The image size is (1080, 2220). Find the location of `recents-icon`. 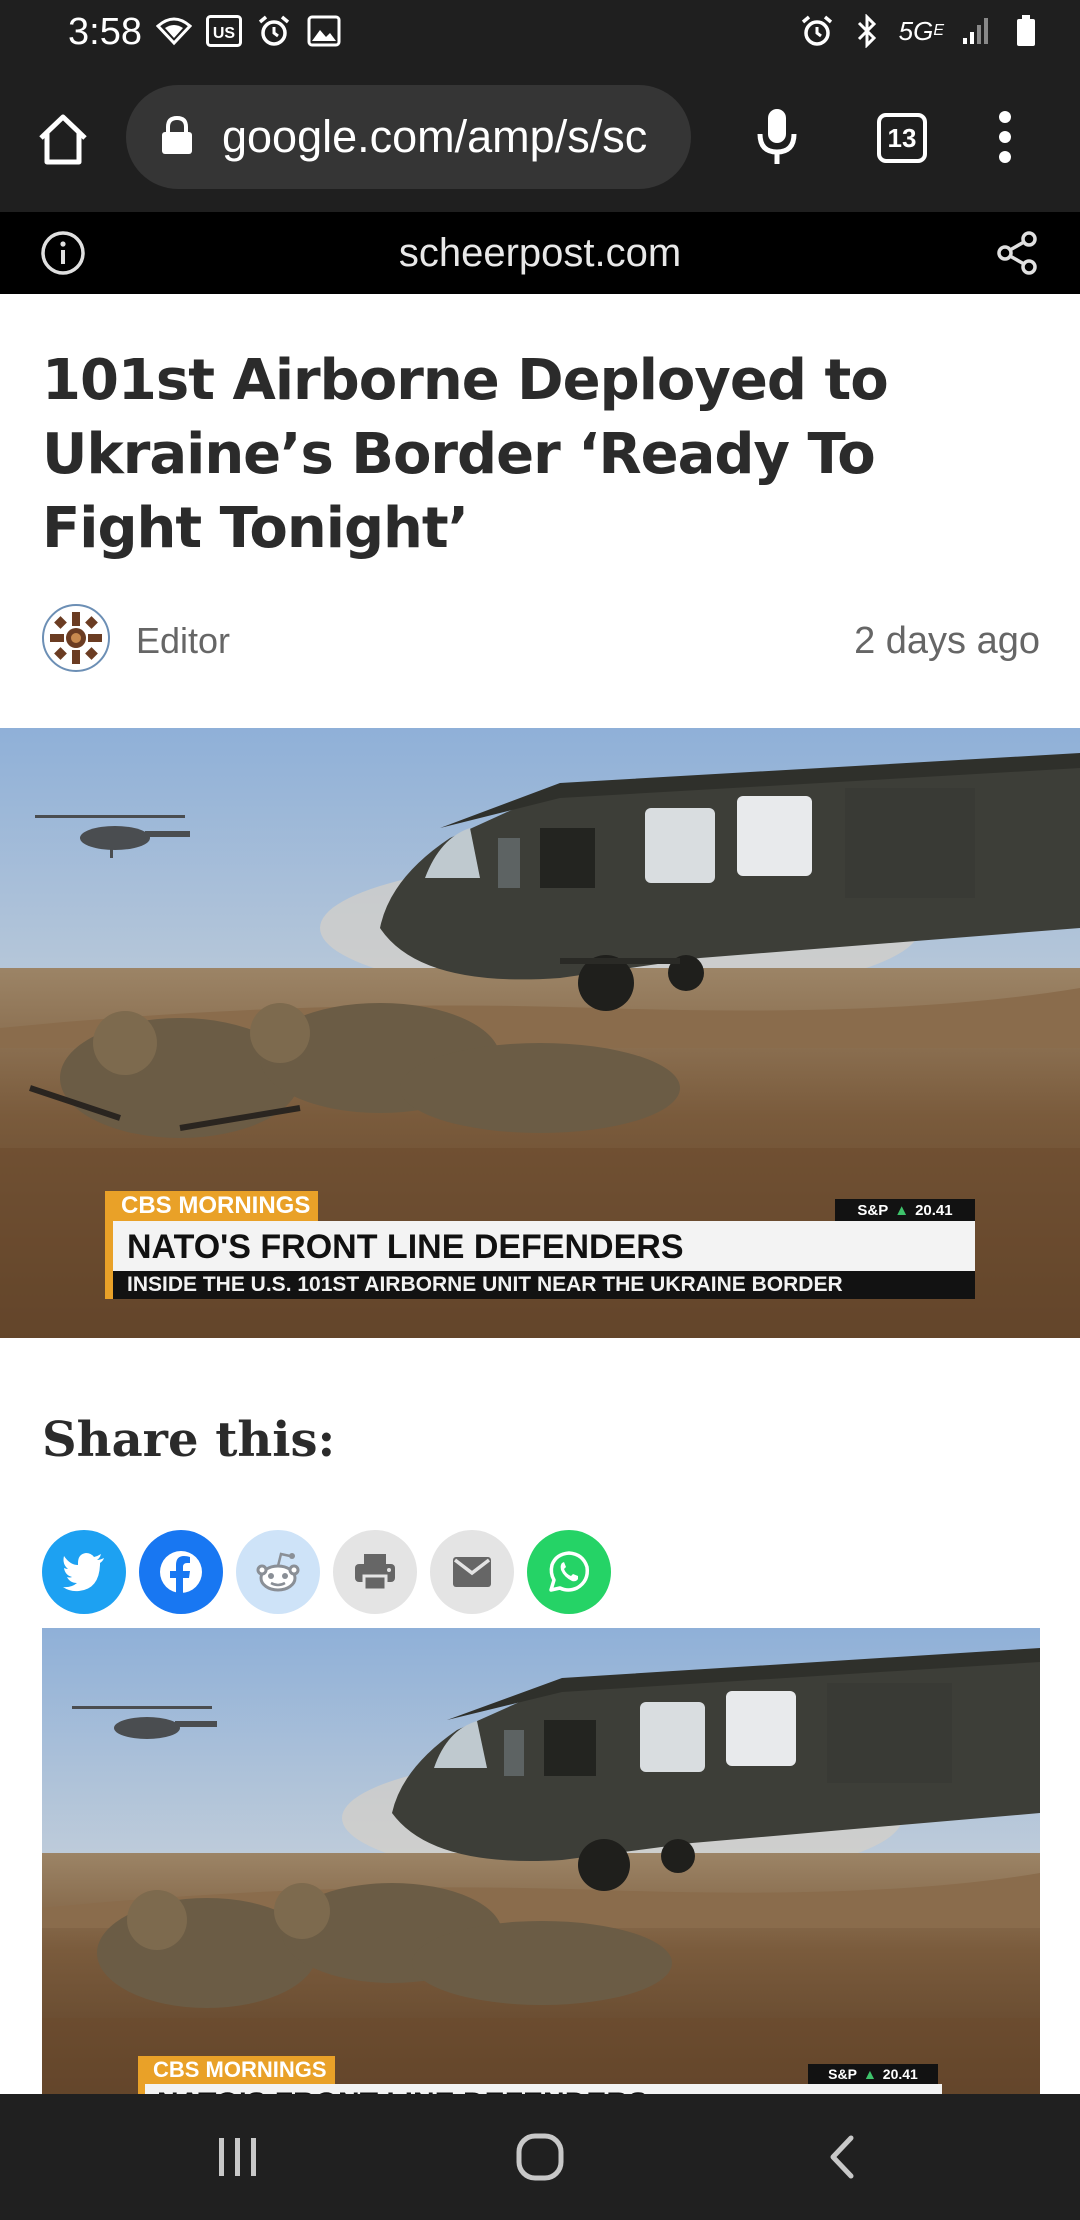

recents-icon is located at coordinates (237, 2157).